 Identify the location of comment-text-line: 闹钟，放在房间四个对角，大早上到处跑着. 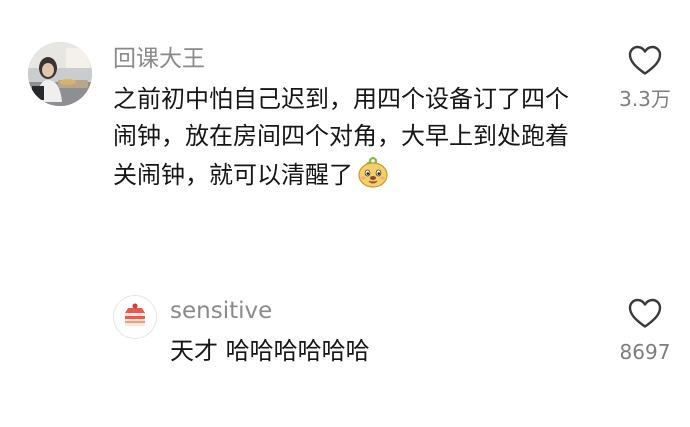
(341, 136).